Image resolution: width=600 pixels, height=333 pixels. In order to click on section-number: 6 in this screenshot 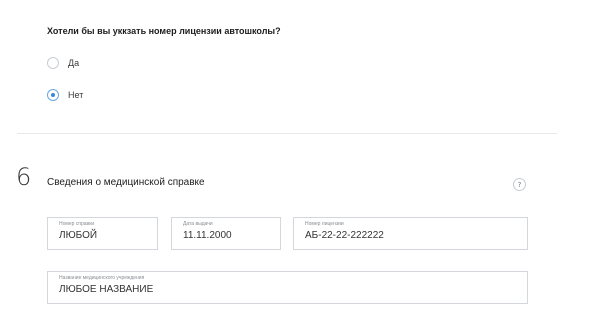, I will do `click(23, 177)`.